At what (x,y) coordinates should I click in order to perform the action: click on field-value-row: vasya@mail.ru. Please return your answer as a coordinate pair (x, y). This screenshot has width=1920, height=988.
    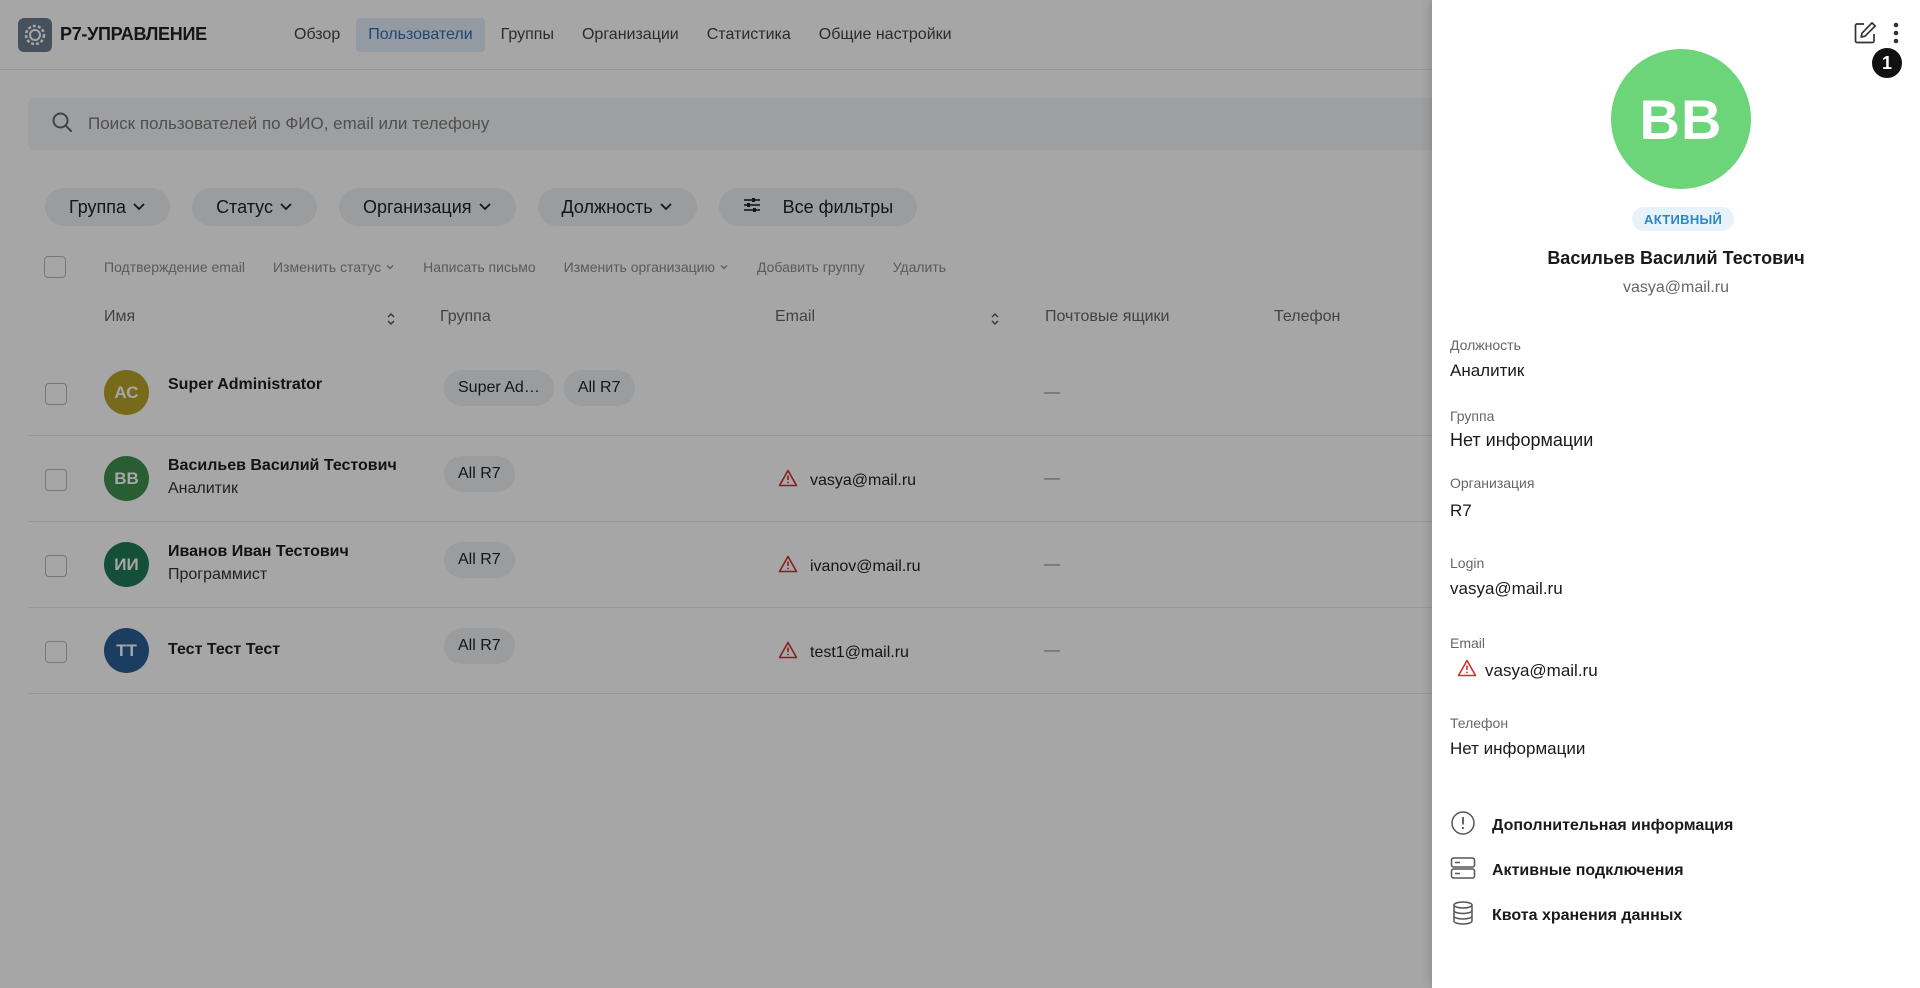
    Looking at the image, I should click on (1524, 670).